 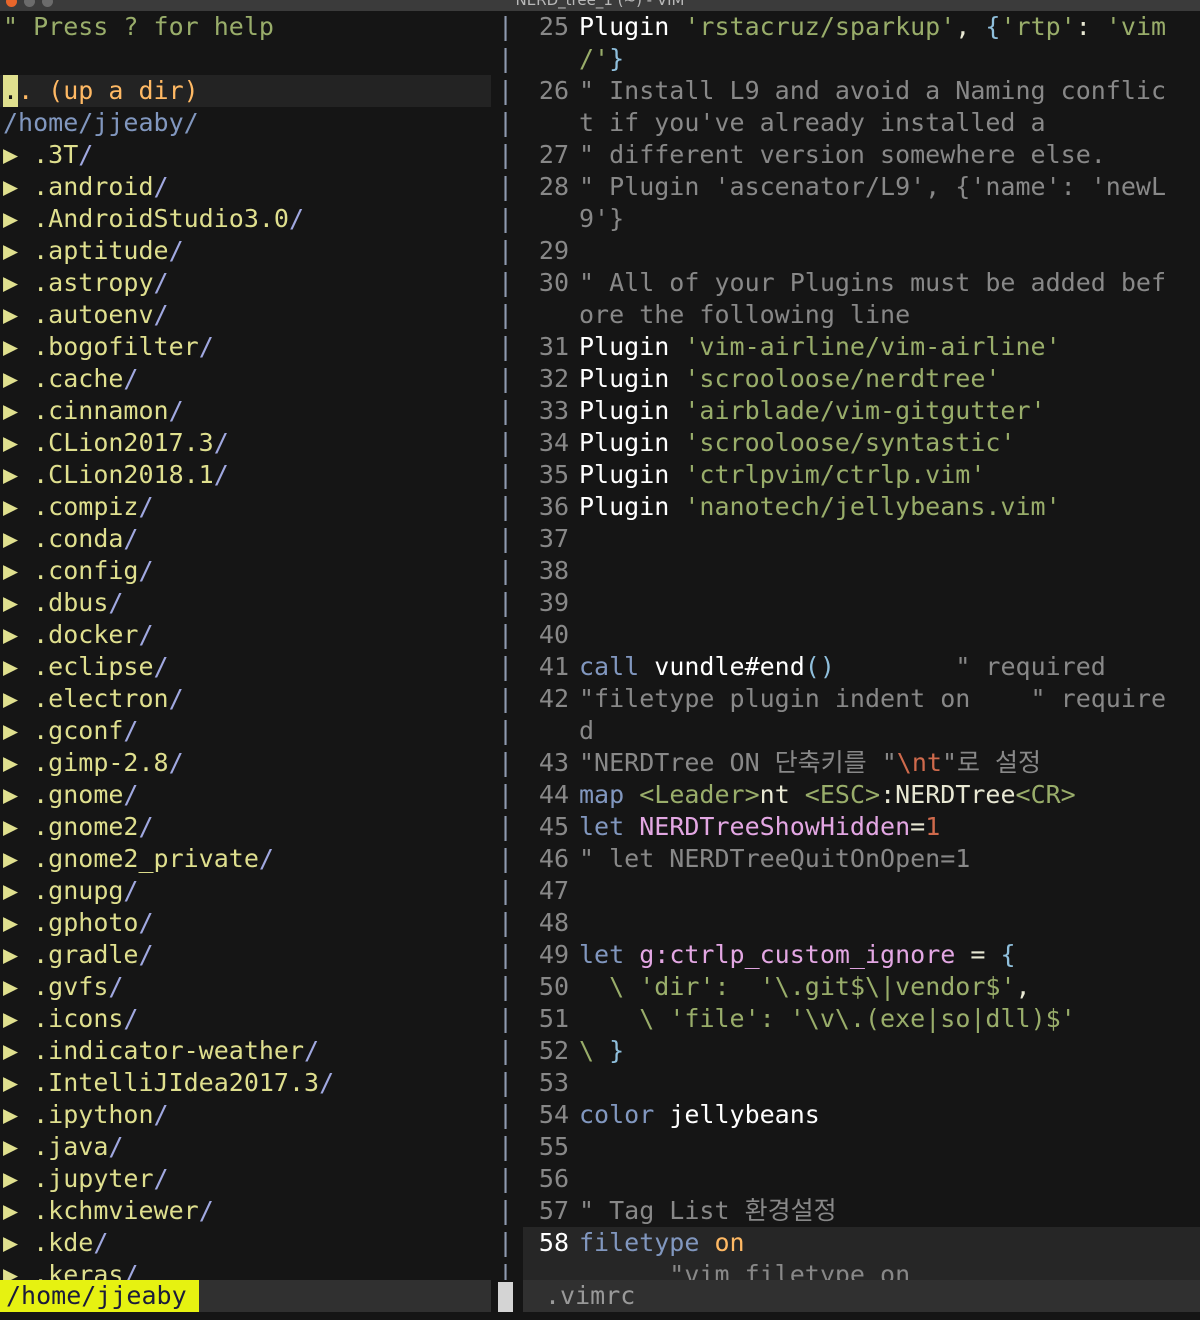 I want to click on editor-line: 48, so click(x=861, y=923).